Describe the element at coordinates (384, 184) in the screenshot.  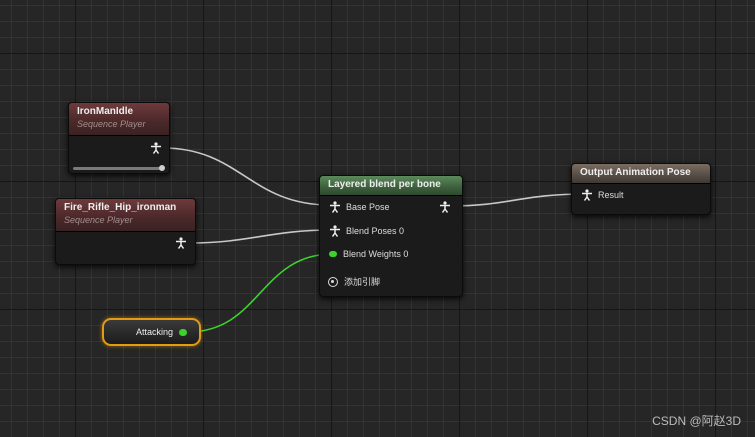
I see `layered-blend-title: Layered blend per bone` at that location.